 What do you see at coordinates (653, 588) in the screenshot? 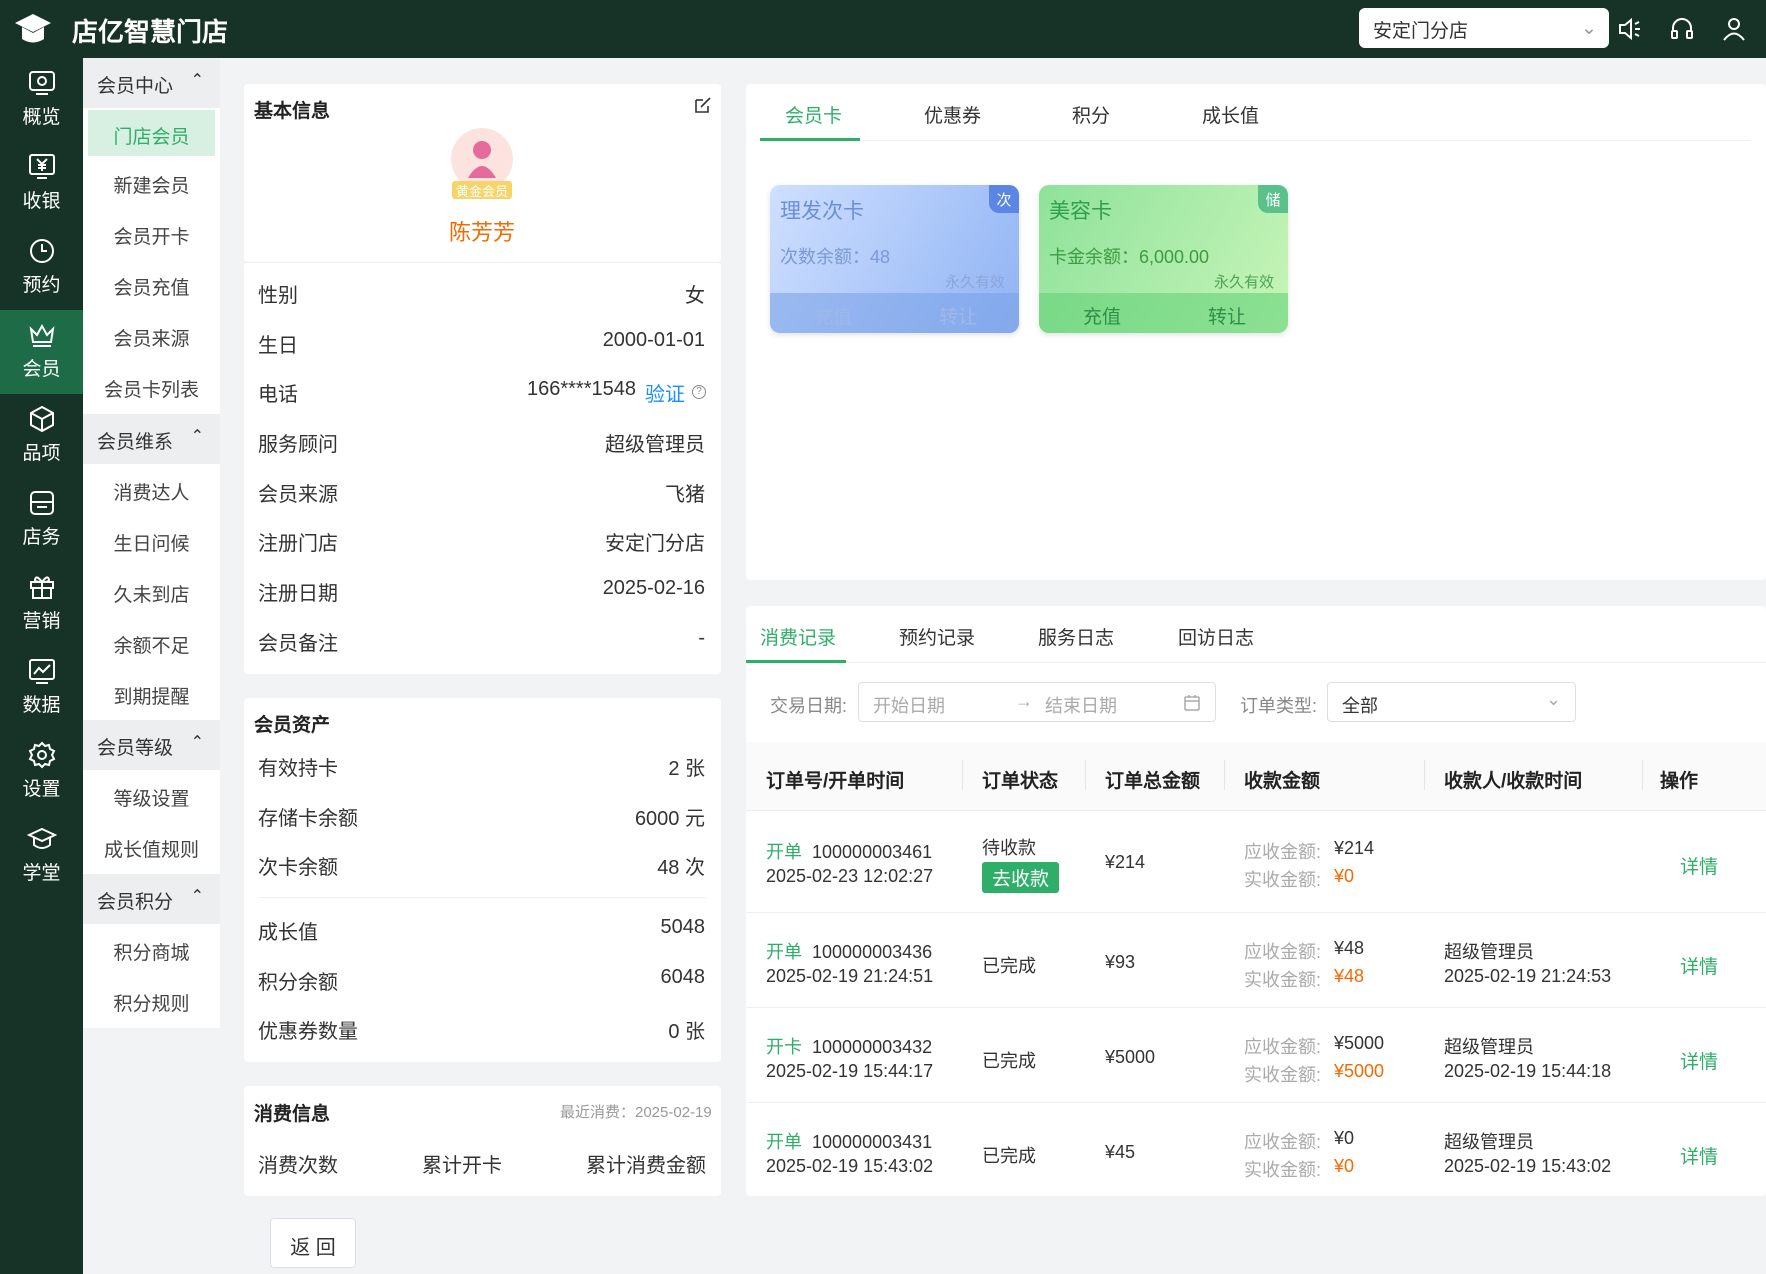
I see `reg-date-value: 2025-02-16` at bounding box center [653, 588].